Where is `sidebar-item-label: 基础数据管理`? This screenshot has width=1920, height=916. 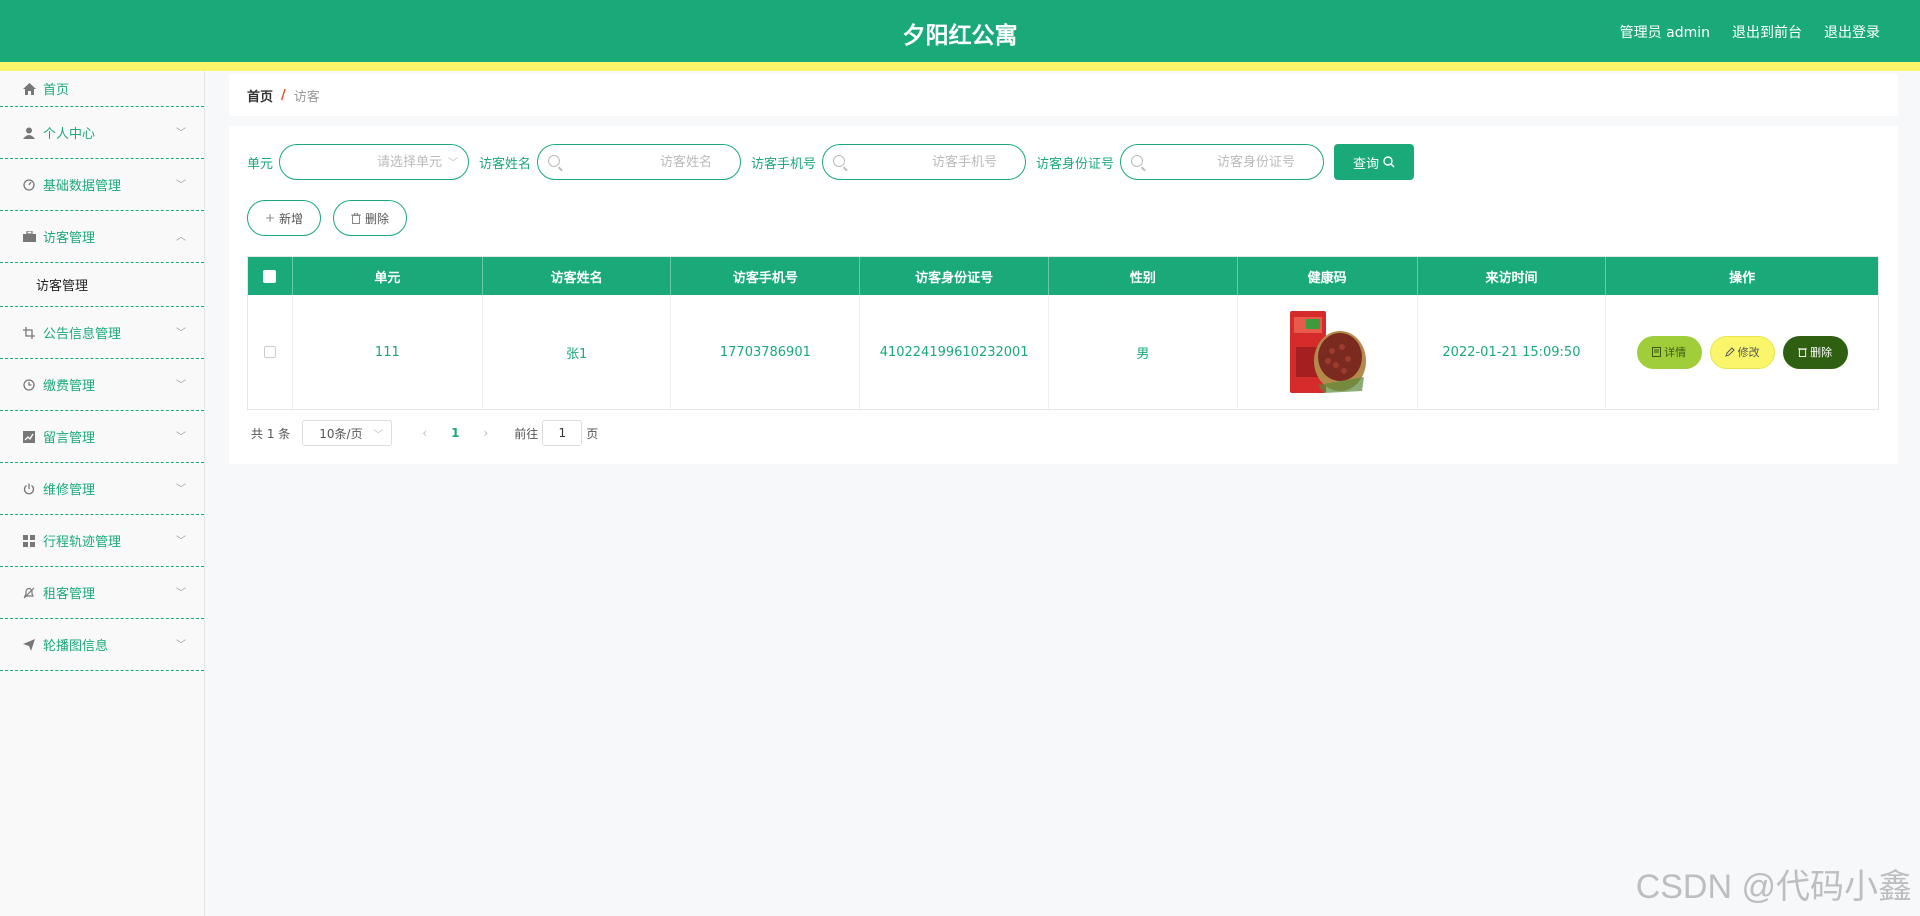
sidebar-item-label: 基础数据管理 is located at coordinates (82, 186).